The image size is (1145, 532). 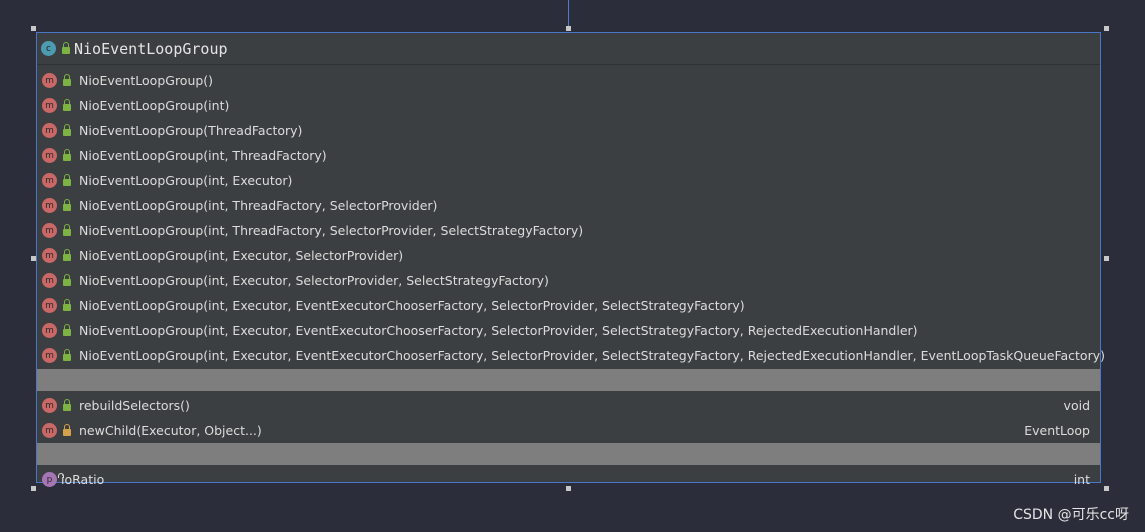 What do you see at coordinates (568, 105) in the screenshot?
I see `constructor-row: m NioEventLoopGroup(int)` at bounding box center [568, 105].